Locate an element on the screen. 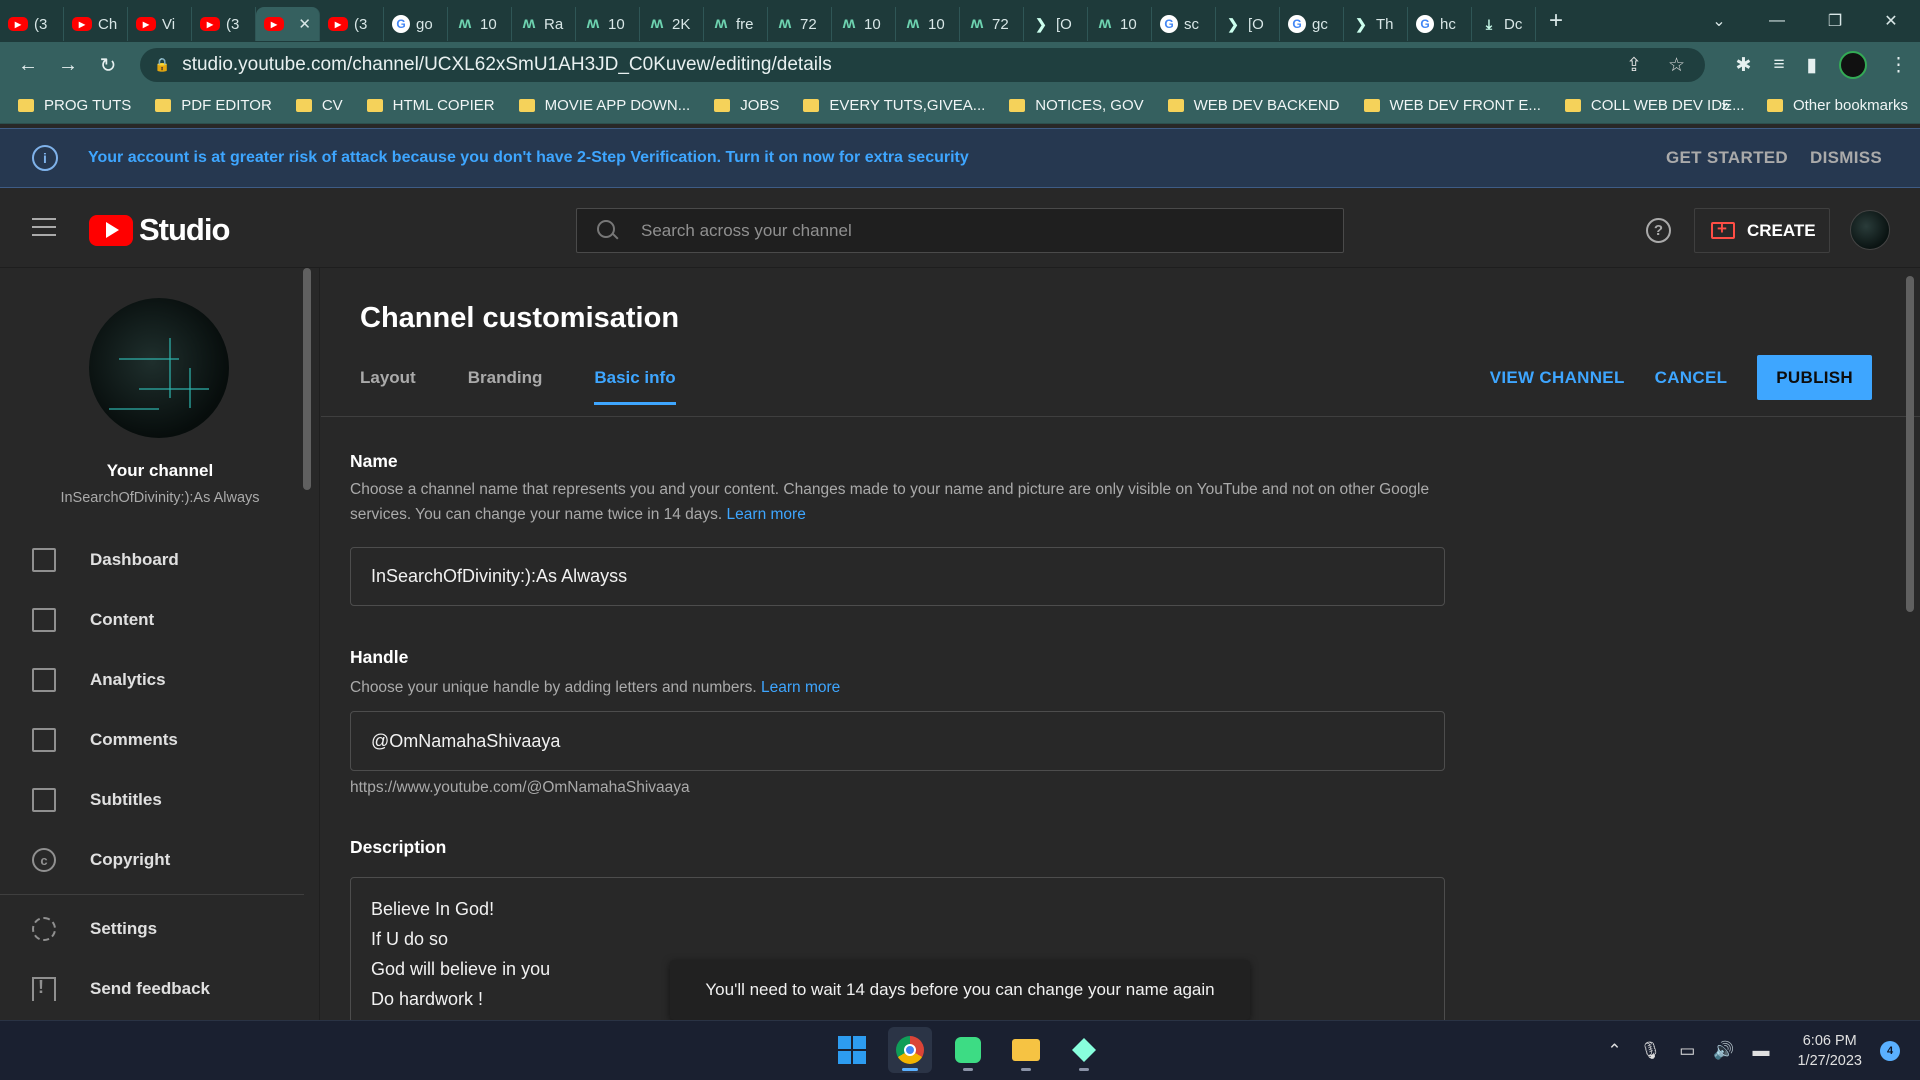 The width and height of the screenshot is (1920, 1080). close-window-icon: ✕ is located at coordinates (1891, 21).